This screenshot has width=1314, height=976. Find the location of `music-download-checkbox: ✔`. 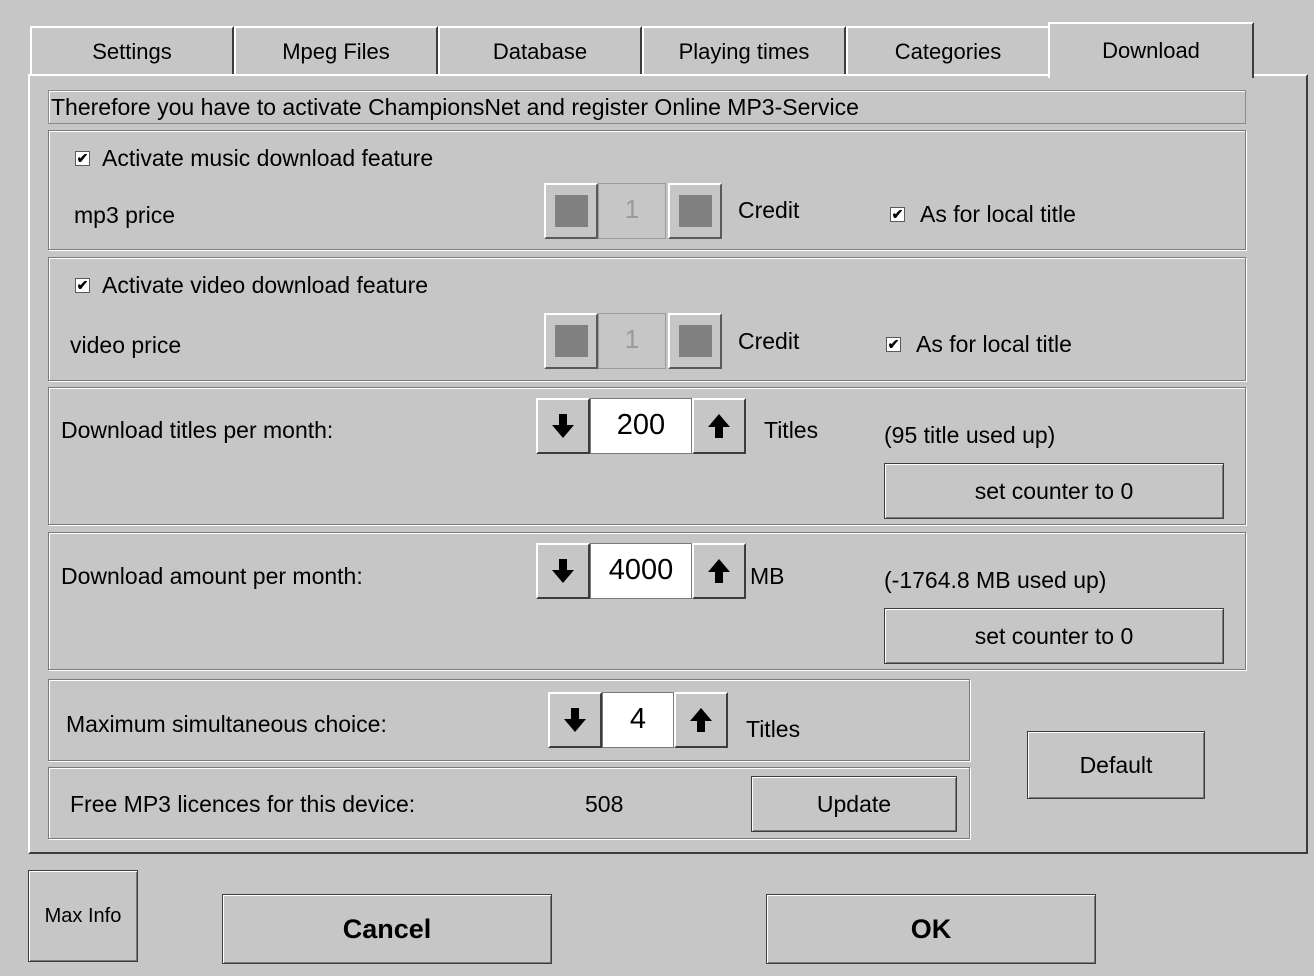

music-download-checkbox: ✔ is located at coordinates (82, 158).